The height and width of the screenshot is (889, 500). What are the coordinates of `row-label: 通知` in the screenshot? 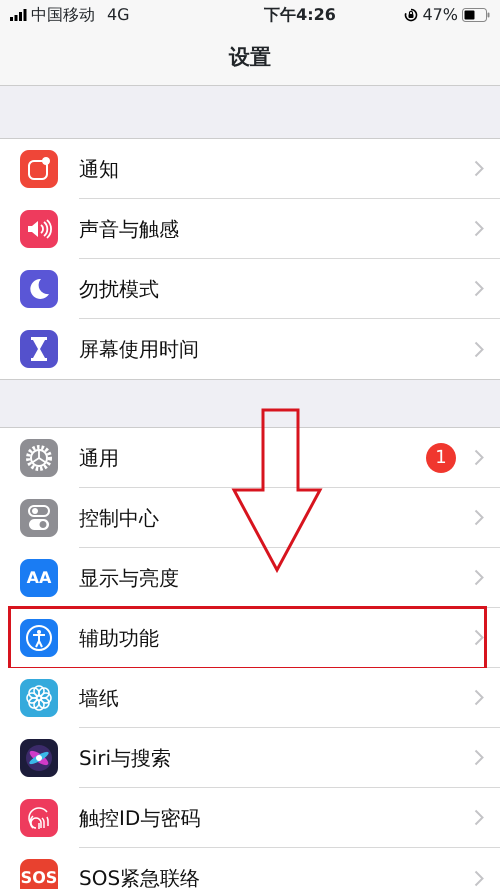 It's located at (99, 169).